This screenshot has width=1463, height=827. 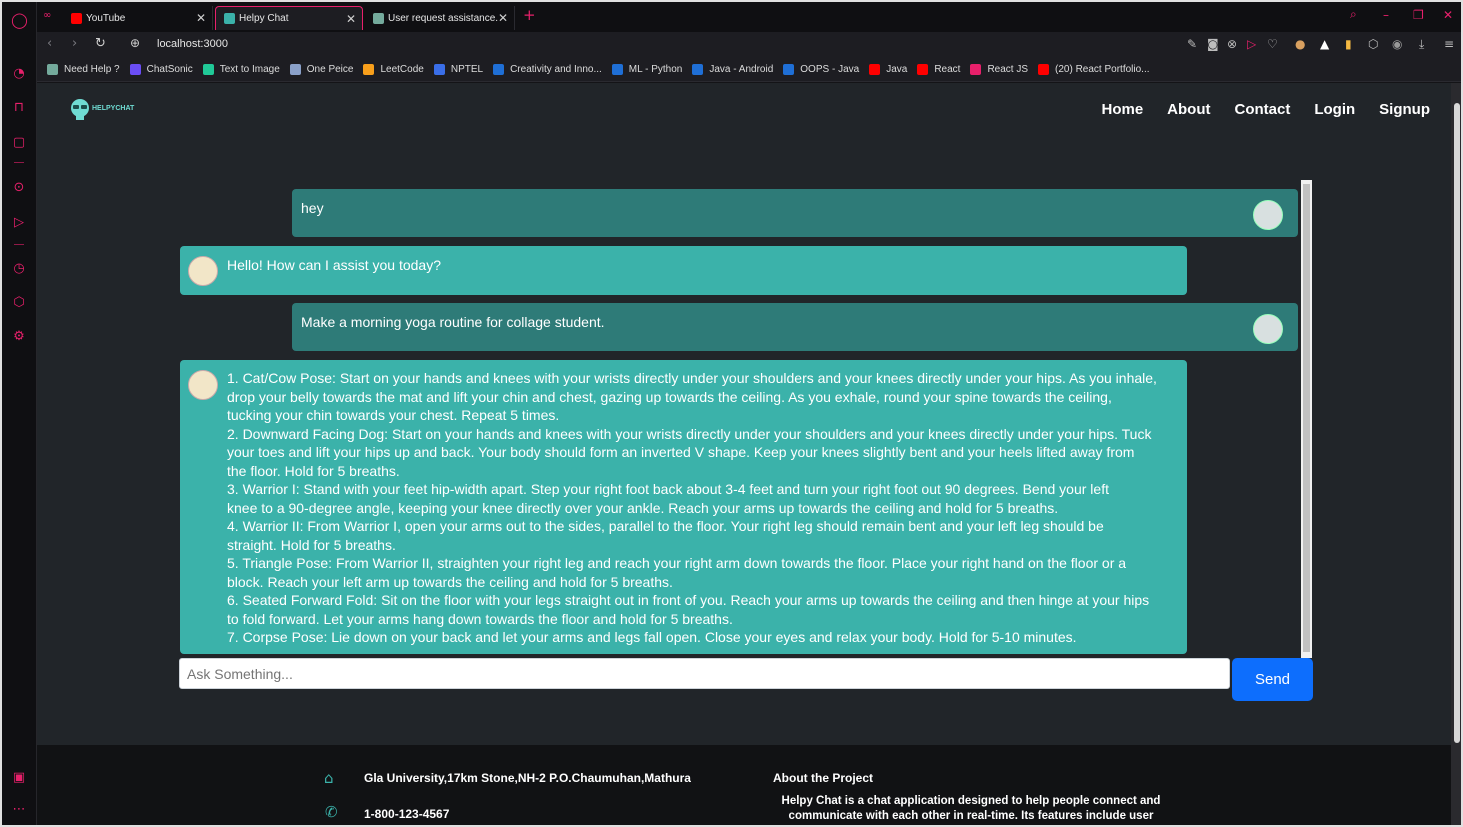 I want to click on workspaces-icon: ∞, so click(x=47, y=15).